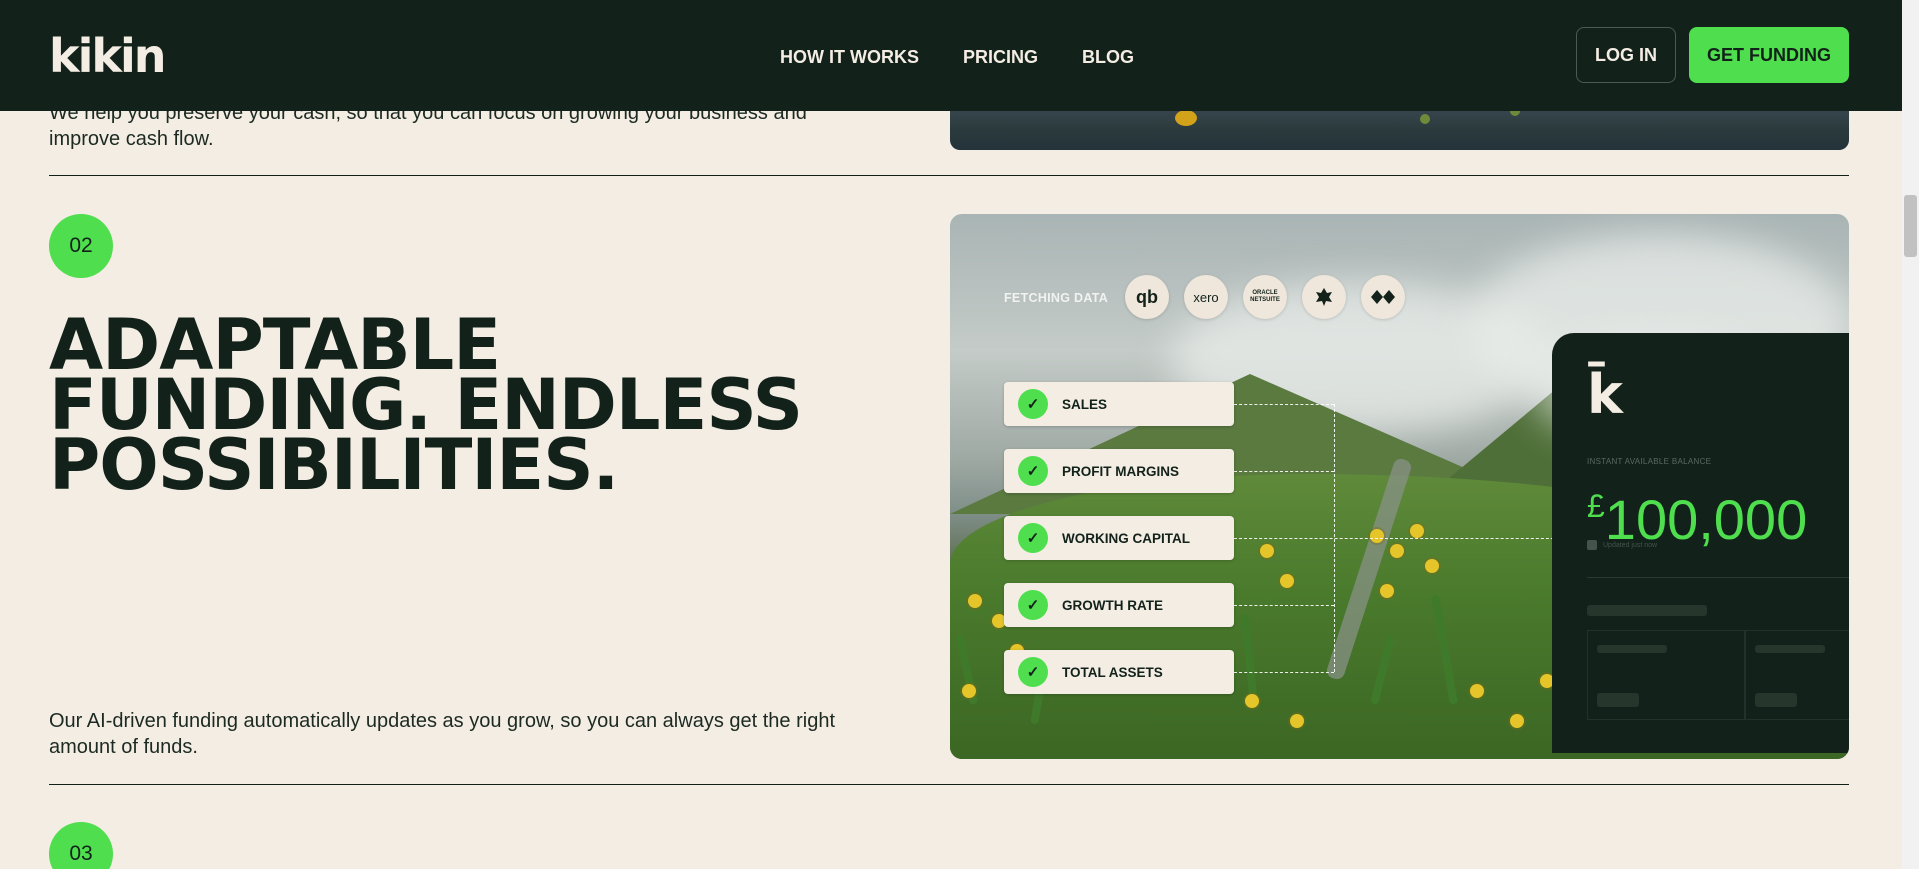 This screenshot has width=1919, height=869. What do you see at coordinates (1265, 297) in the screenshot?
I see `oracle-netsuite-icon: ORACLE NETSUITE` at bounding box center [1265, 297].